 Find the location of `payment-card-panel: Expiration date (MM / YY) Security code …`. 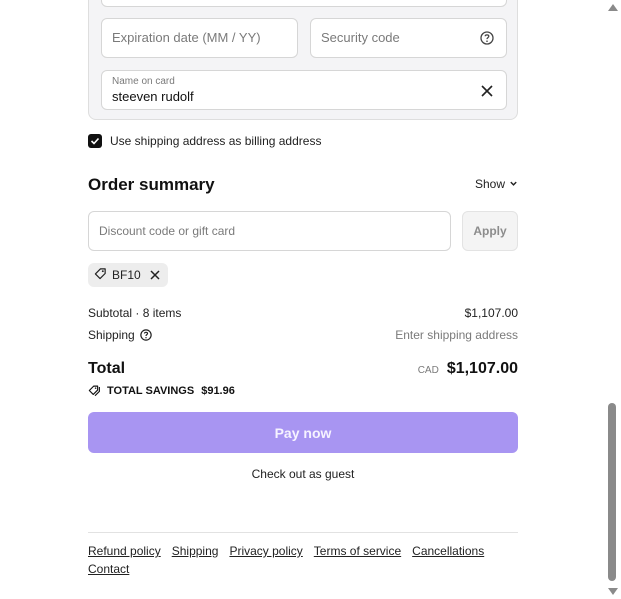

payment-card-panel: Expiration date (MM / YY) Security code … is located at coordinates (303, 60).